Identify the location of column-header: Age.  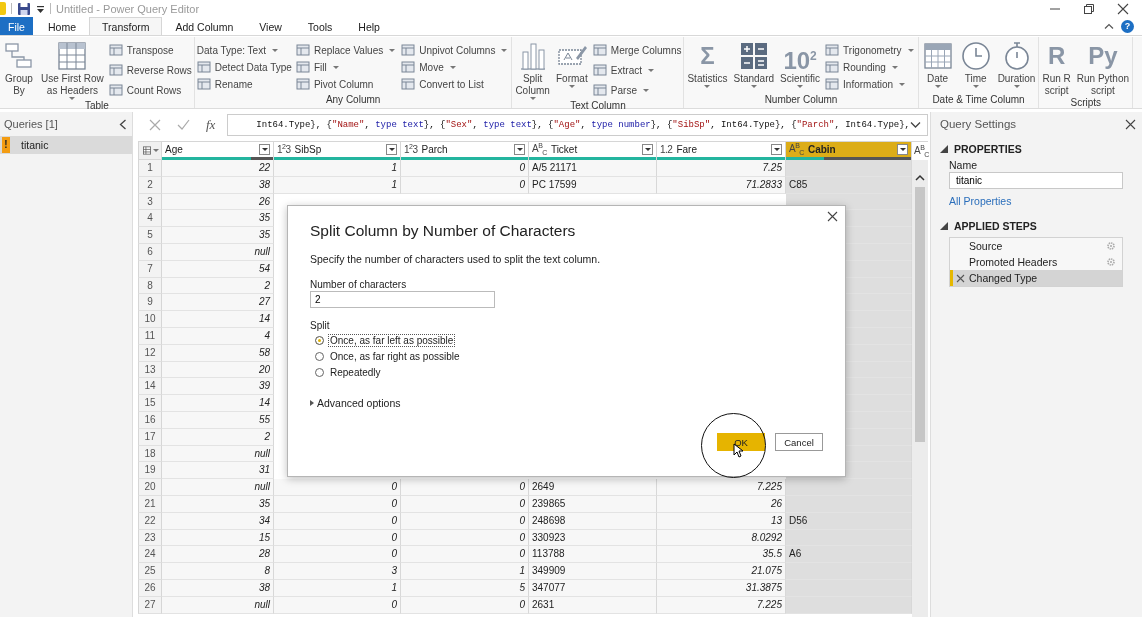
(218, 150).